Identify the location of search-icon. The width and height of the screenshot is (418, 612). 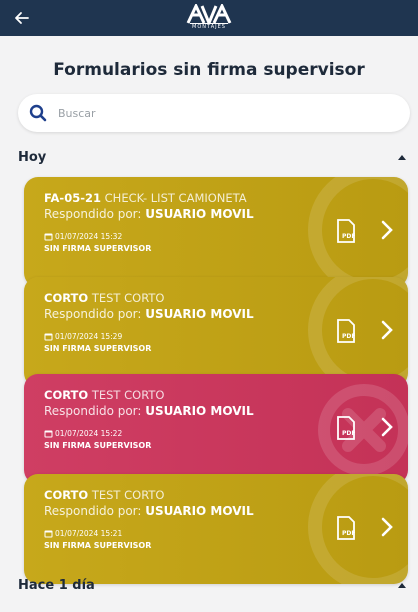
(38, 113).